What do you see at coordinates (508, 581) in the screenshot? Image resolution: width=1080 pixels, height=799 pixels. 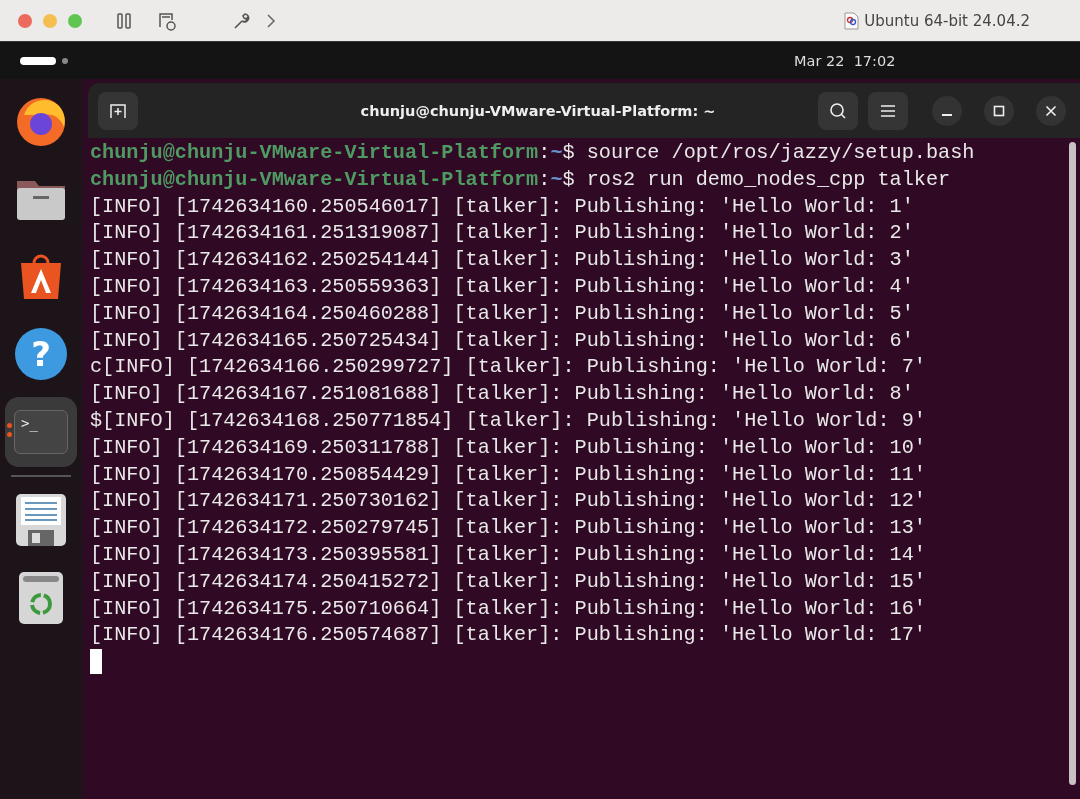 I see `log-line: [INFO] [1742634174.250415272] [talker]: Publishing: 'Hello World: 15'` at bounding box center [508, 581].